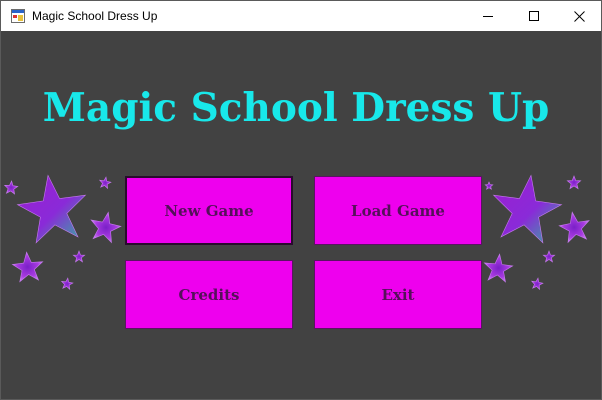  I want to click on close-button, so click(578, 16).